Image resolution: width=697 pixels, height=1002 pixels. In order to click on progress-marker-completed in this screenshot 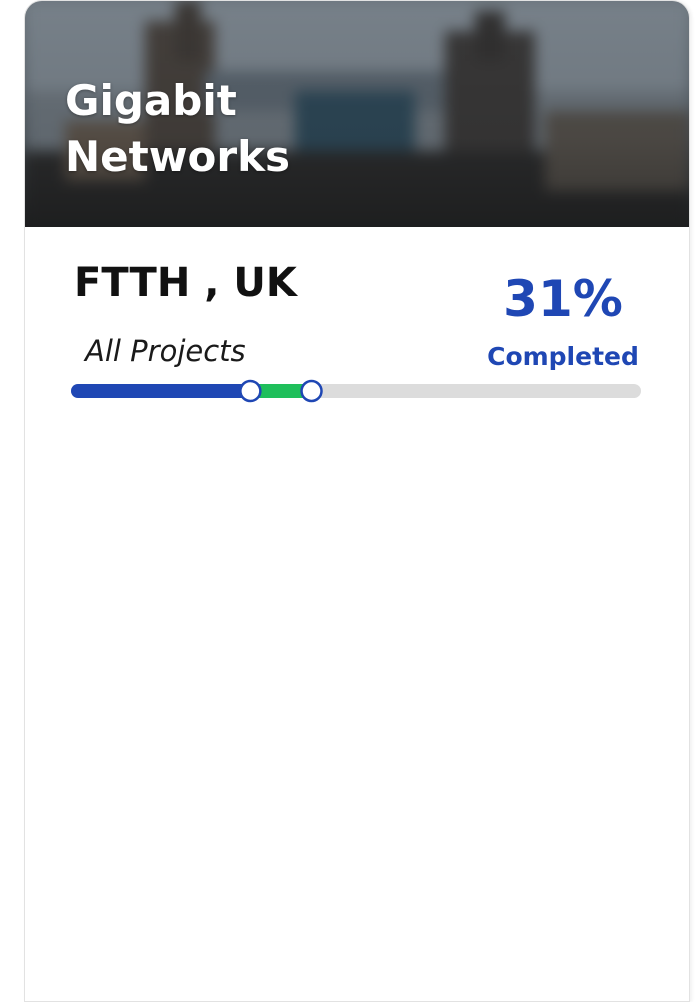, I will do `click(250, 391)`.